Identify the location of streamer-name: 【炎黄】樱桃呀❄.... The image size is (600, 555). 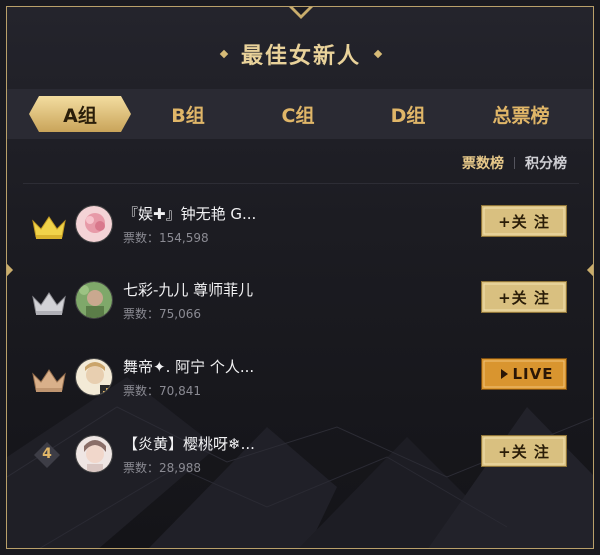
(243, 443).